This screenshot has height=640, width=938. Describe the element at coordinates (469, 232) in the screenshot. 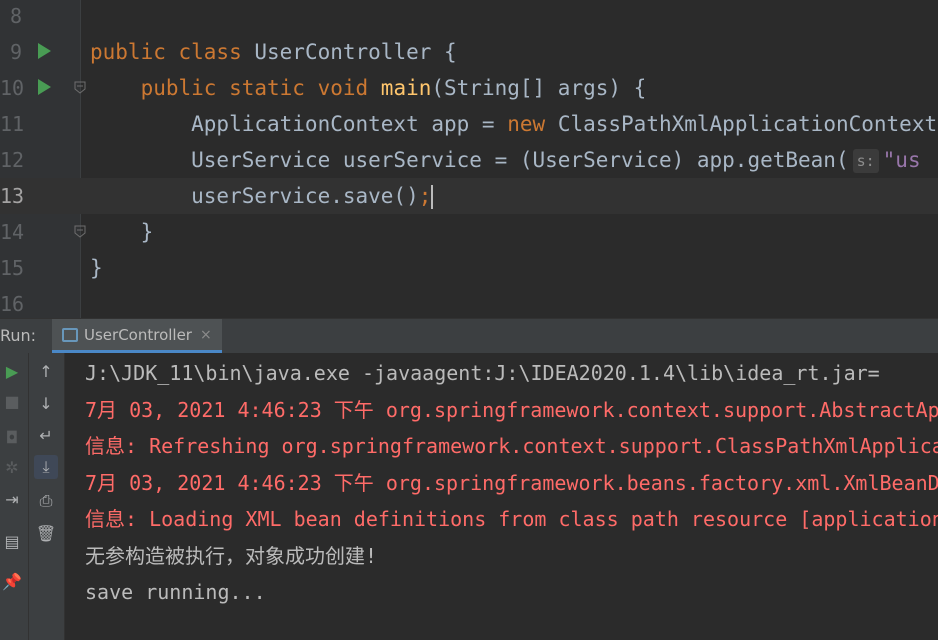

I see `code-line: 14 }` at that location.